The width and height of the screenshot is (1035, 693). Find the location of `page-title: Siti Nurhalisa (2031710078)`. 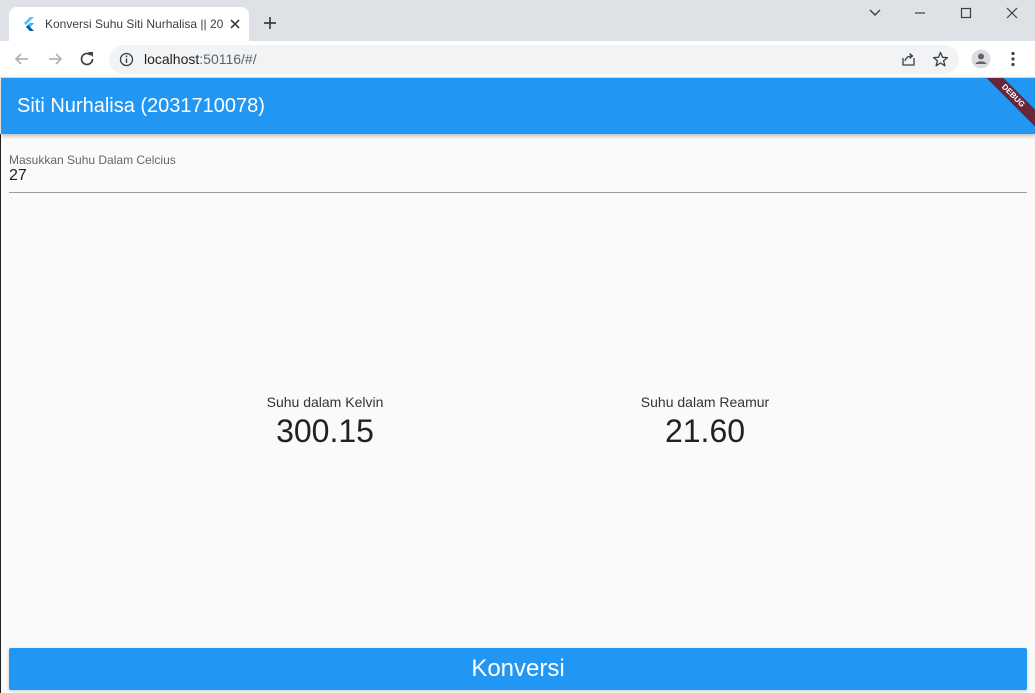

page-title: Siti Nurhalisa (2031710078) is located at coordinates (141, 106).